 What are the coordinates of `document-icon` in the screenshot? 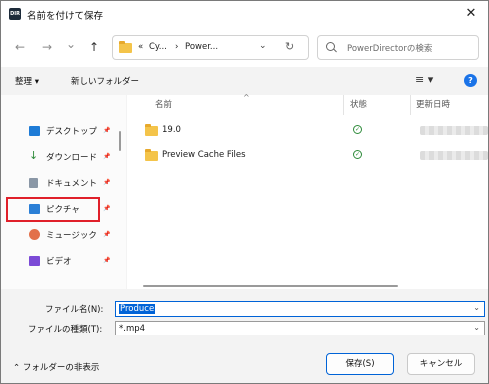 It's located at (33, 183).